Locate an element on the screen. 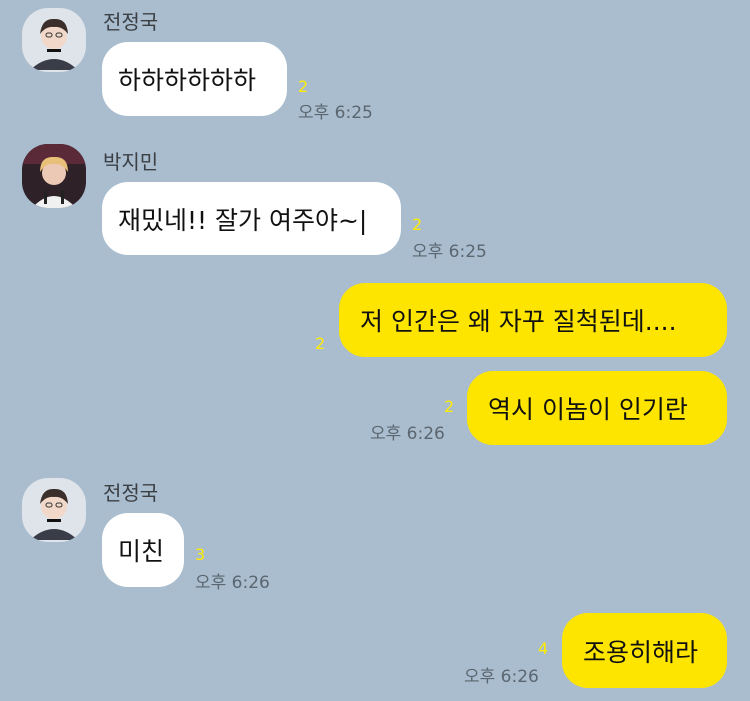 The image size is (750, 701). message-bubble: 하하하하하하 is located at coordinates (194, 79).